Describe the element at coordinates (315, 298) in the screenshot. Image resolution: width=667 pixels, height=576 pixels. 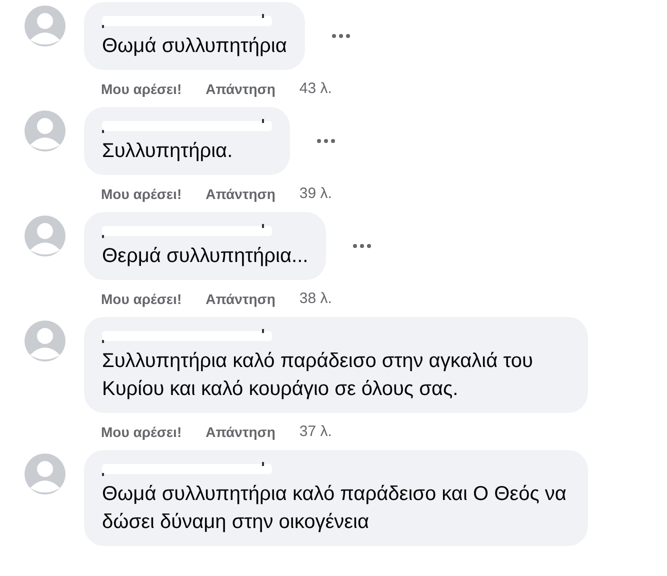
I see `comment-time: 38 λ.` at that location.